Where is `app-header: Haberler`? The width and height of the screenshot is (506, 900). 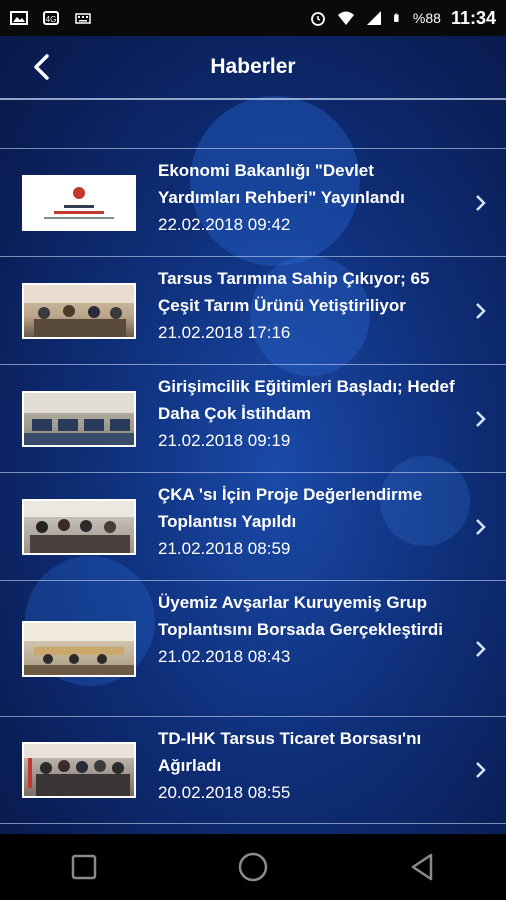 app-header: Haberler is located at coordinates (253, 68).